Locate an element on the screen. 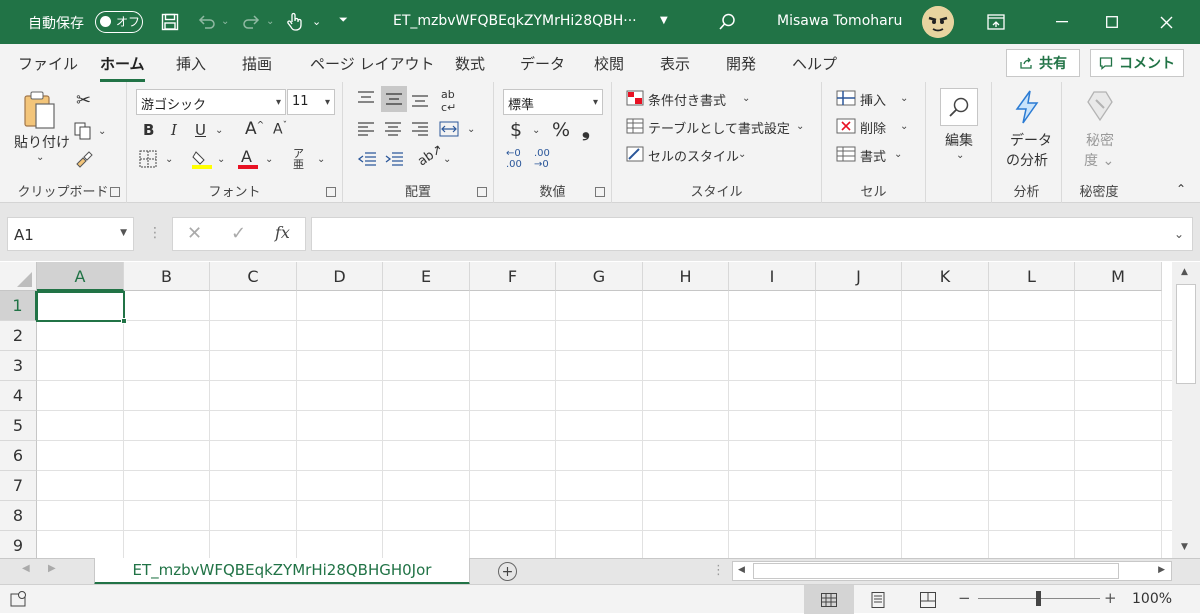  alignment-dialog-launcher-icon is located at coordinates (482, 192).